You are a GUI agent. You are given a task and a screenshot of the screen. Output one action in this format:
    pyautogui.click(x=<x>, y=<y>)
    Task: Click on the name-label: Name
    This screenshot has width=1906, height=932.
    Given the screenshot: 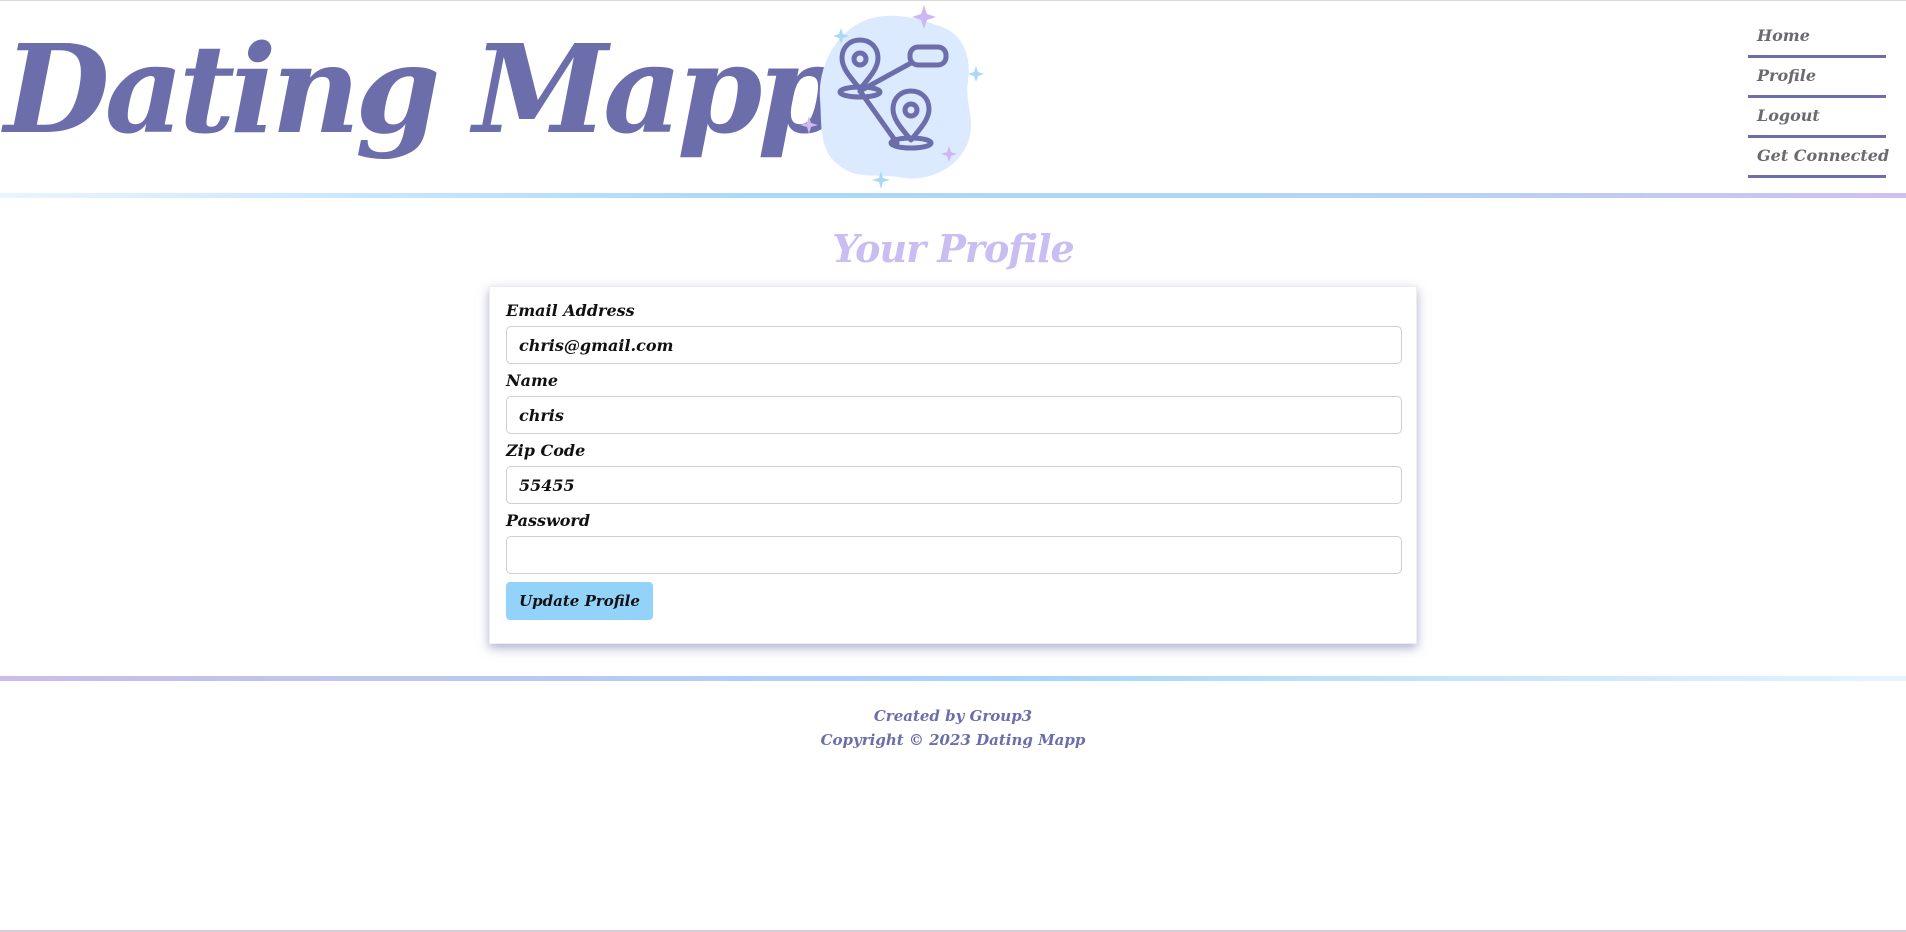 What is the action you would take?
    pyautogui.click(x=532, y=380)
    